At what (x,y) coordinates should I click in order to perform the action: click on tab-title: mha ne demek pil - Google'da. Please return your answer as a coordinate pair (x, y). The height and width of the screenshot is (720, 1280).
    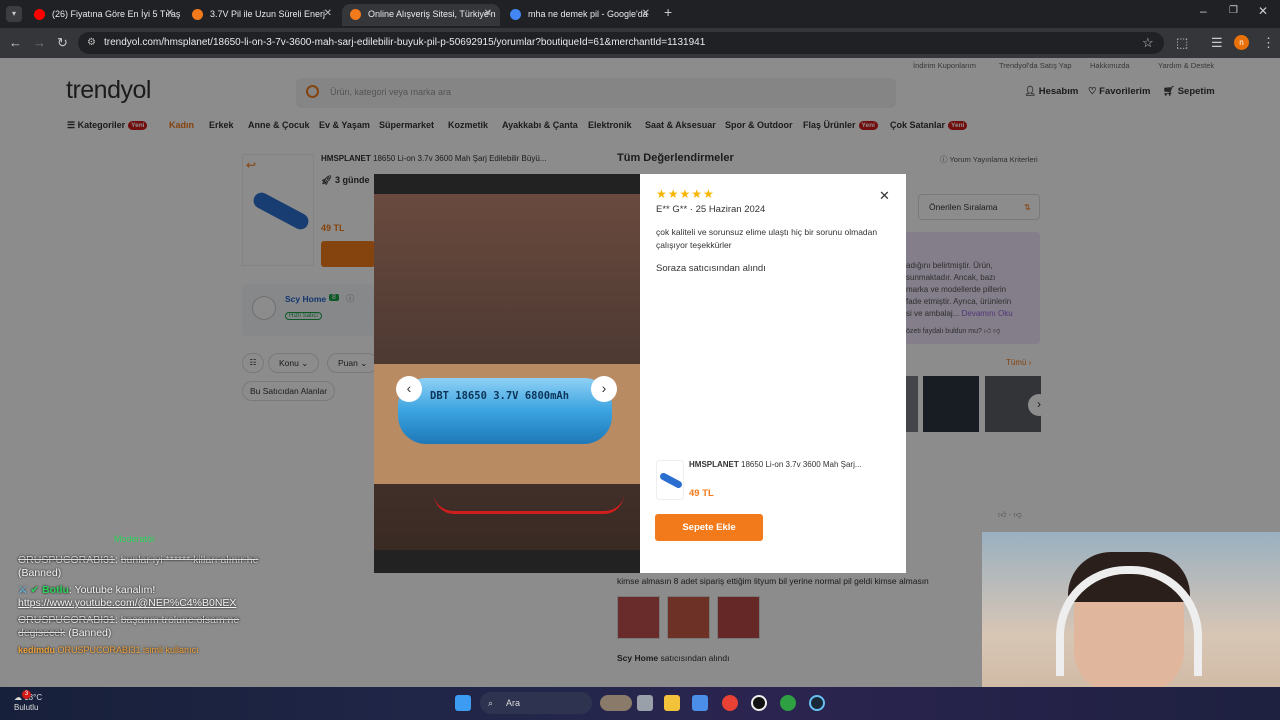
    Looking at the image, I should click on (588, 14).